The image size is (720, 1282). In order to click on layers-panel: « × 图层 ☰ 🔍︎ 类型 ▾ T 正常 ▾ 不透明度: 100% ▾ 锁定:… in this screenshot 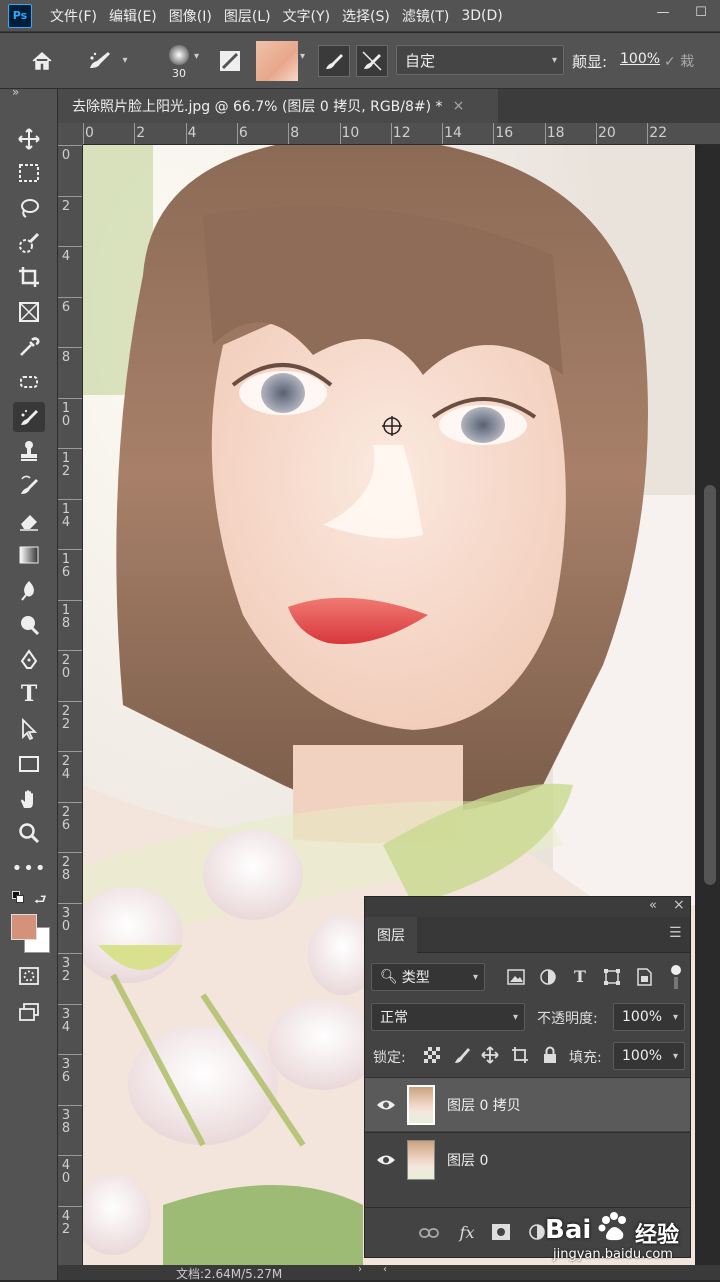, I will do `click(527, 1077)`.